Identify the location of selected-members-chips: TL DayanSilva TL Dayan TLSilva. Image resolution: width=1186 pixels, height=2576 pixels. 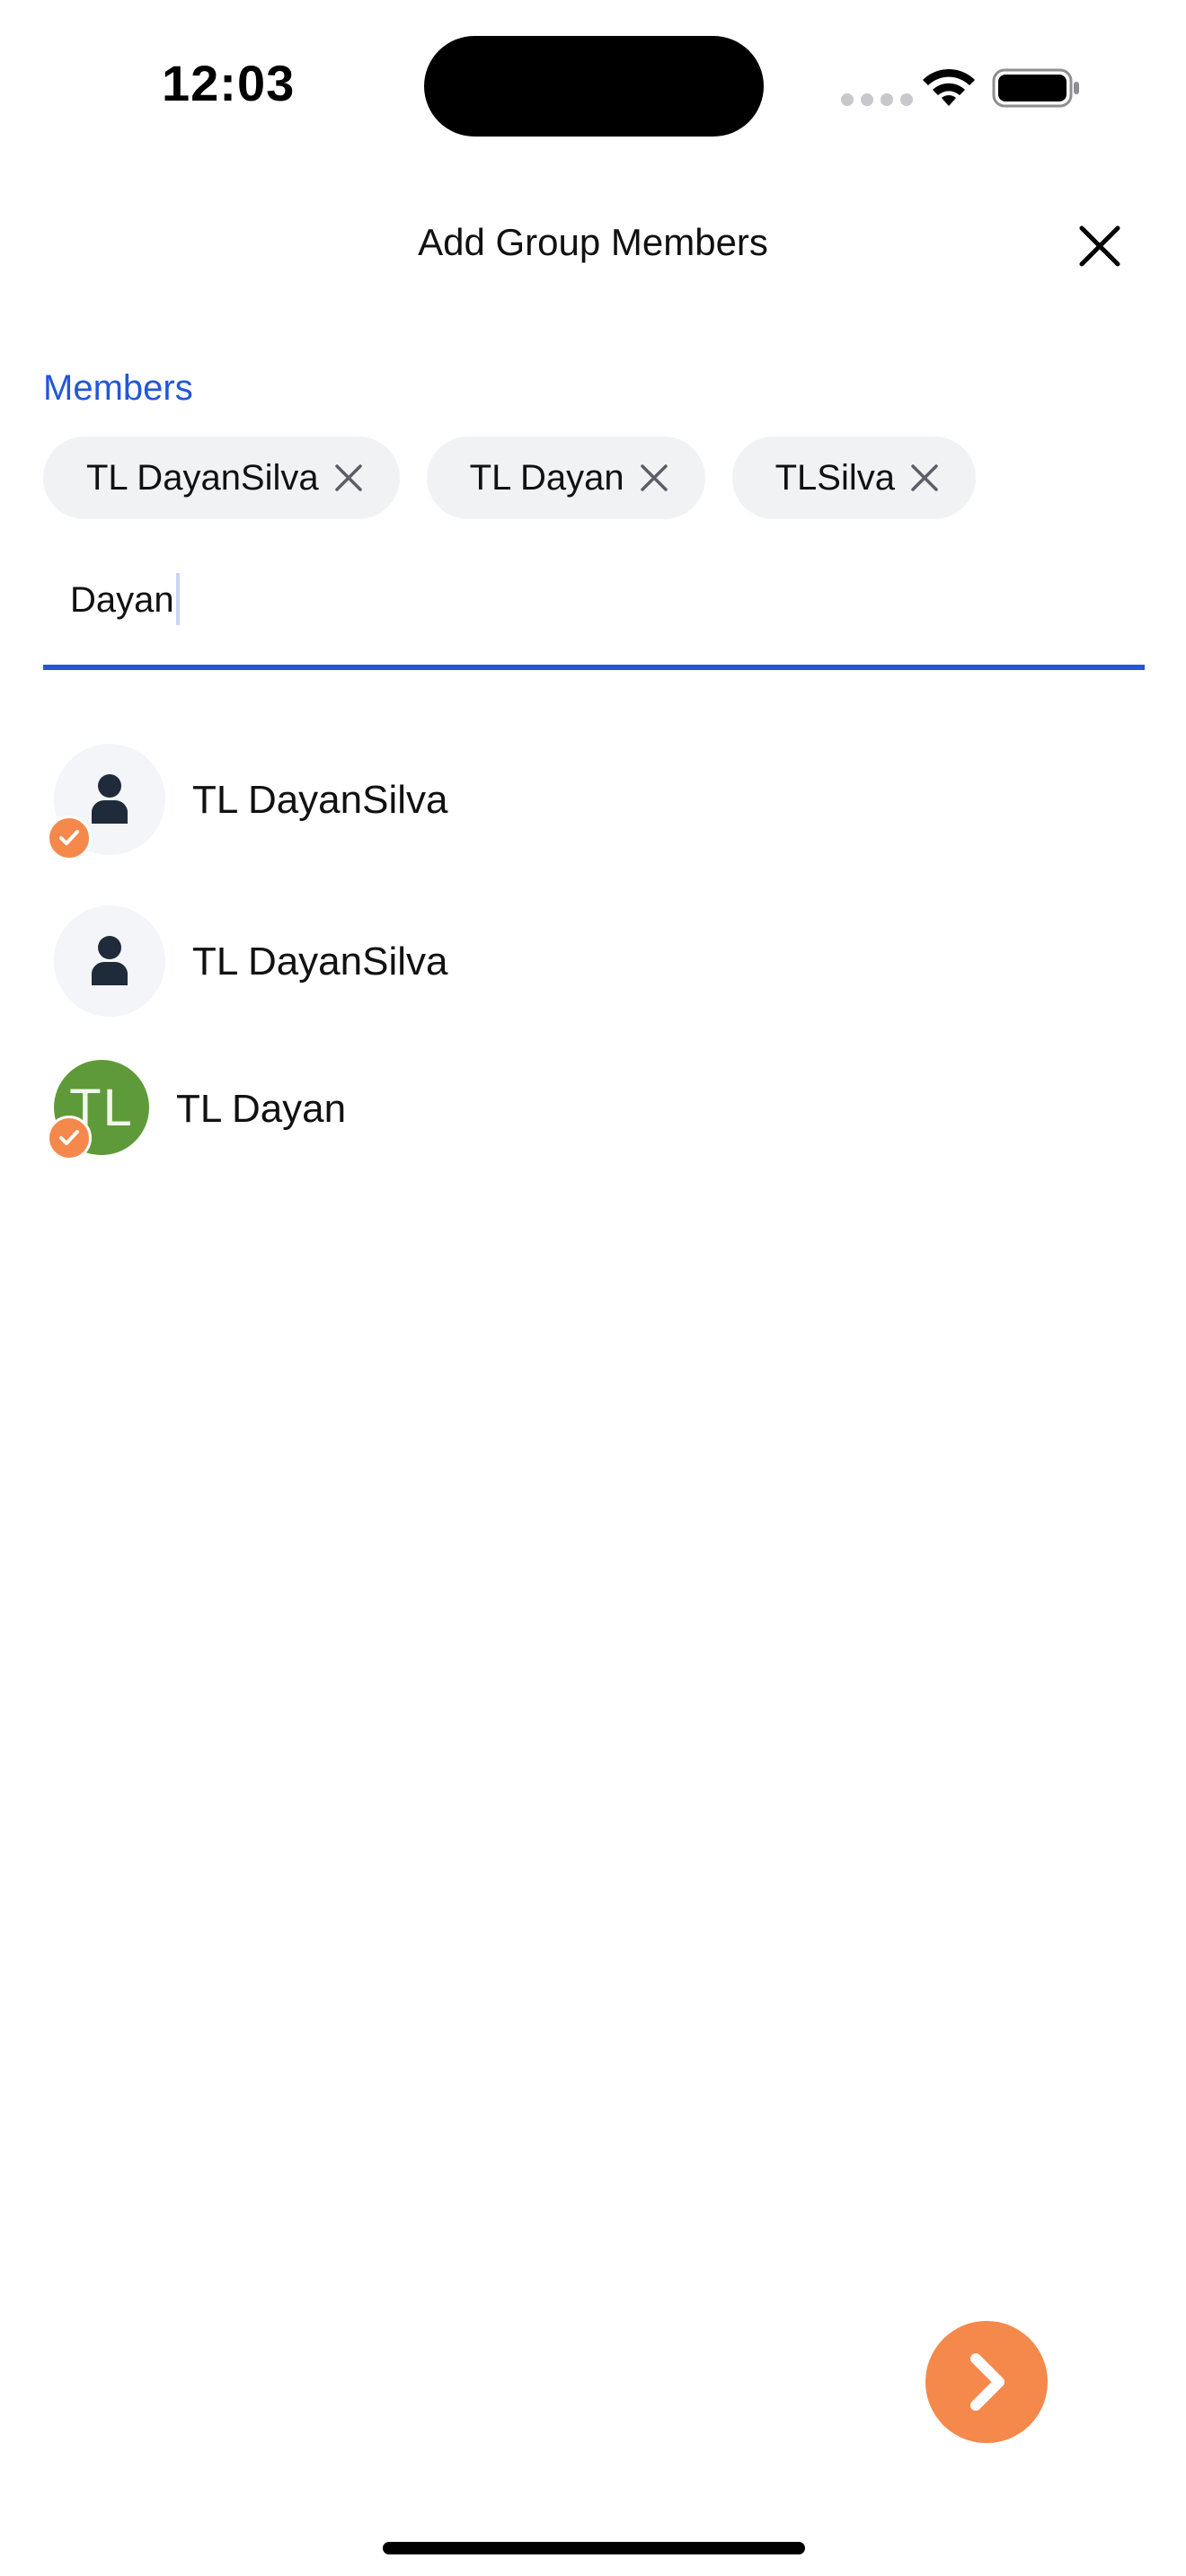
(509, 478).